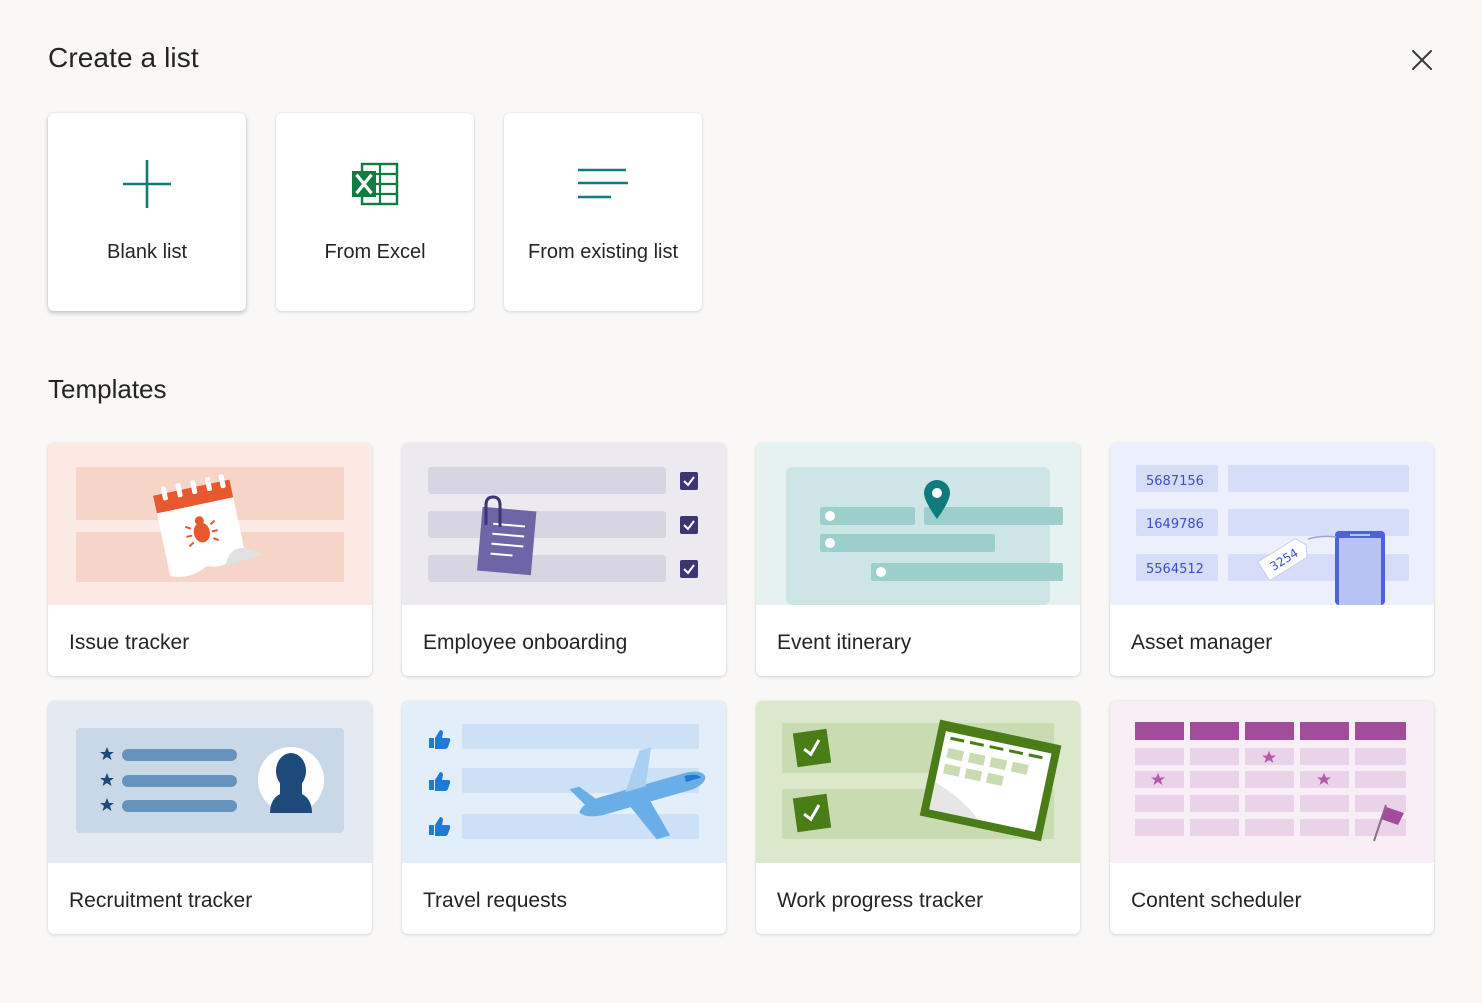 The image size is (1482, 1003). I want to click on dialog-title: Create a list, so click(123, 57).